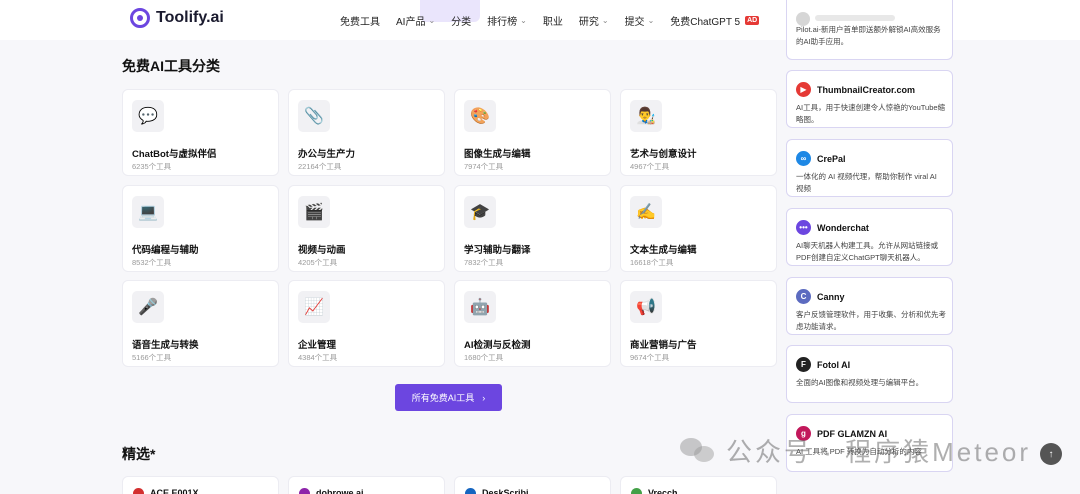  Describe the element at coordinates (869, 306) in the screenshot. I see `sidebar-tool-card: C Canny 客户反馈管理软件，用于收集、分析和优先考虑功能请求。` at that location.